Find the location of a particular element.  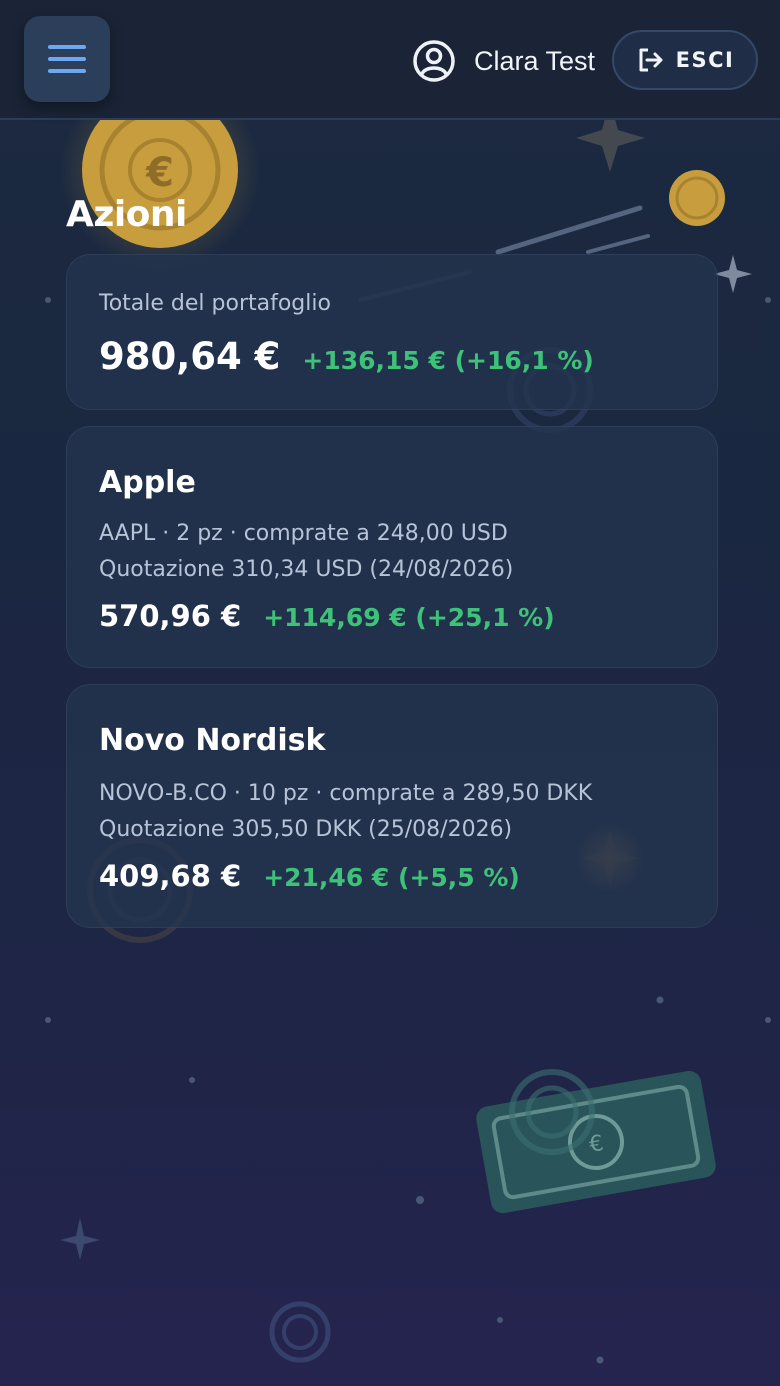

stock-value: 570,96 € is located at coordinates (170, 616).